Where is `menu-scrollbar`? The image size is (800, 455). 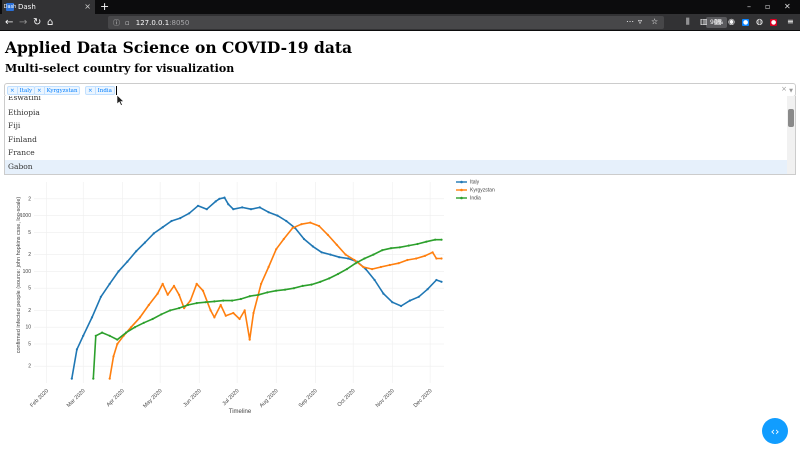 menu-scrollbar is located at coordinates (791, 135).